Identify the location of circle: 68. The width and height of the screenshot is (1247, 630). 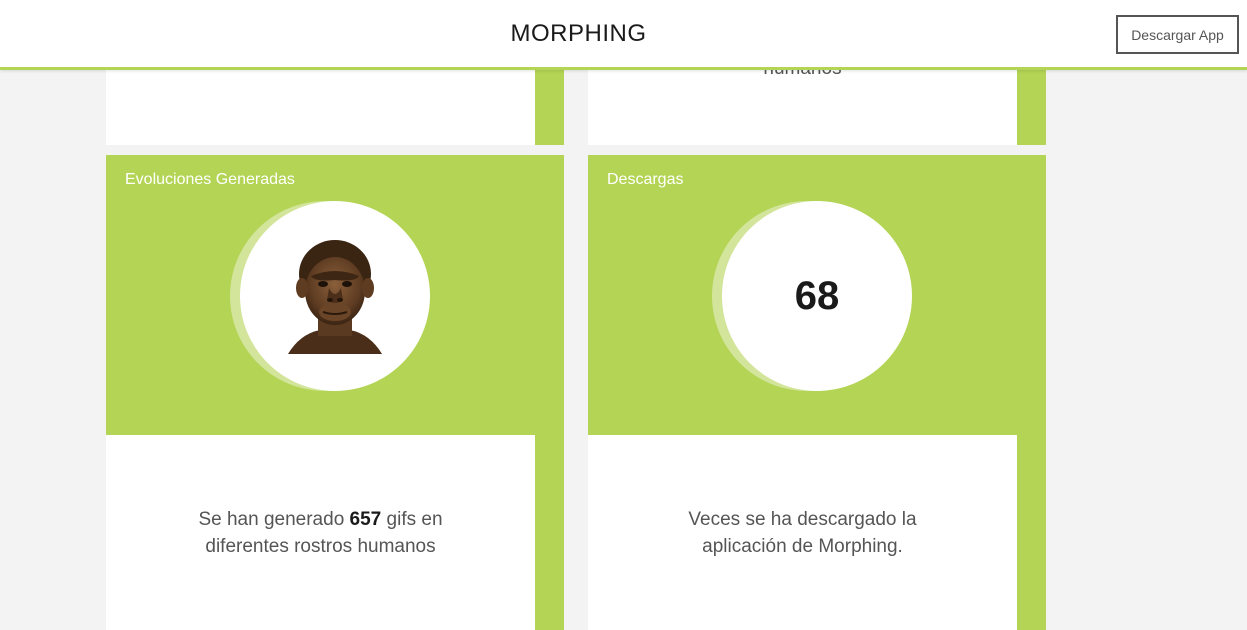
(817, 296).